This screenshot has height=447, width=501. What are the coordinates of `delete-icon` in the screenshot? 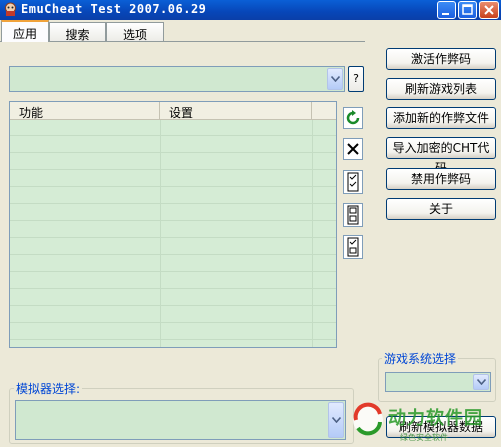 It's located at (353, 149).